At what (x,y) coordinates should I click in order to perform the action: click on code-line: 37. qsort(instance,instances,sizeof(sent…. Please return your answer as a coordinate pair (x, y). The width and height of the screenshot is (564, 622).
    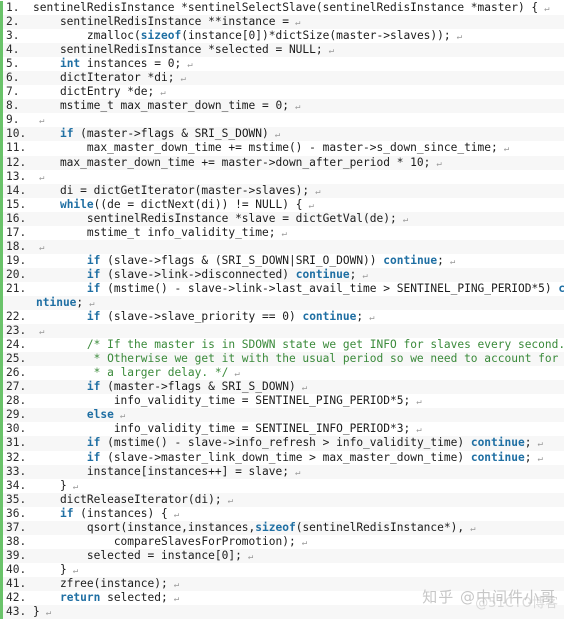
    Looking at the image, I should click on (283, 527).